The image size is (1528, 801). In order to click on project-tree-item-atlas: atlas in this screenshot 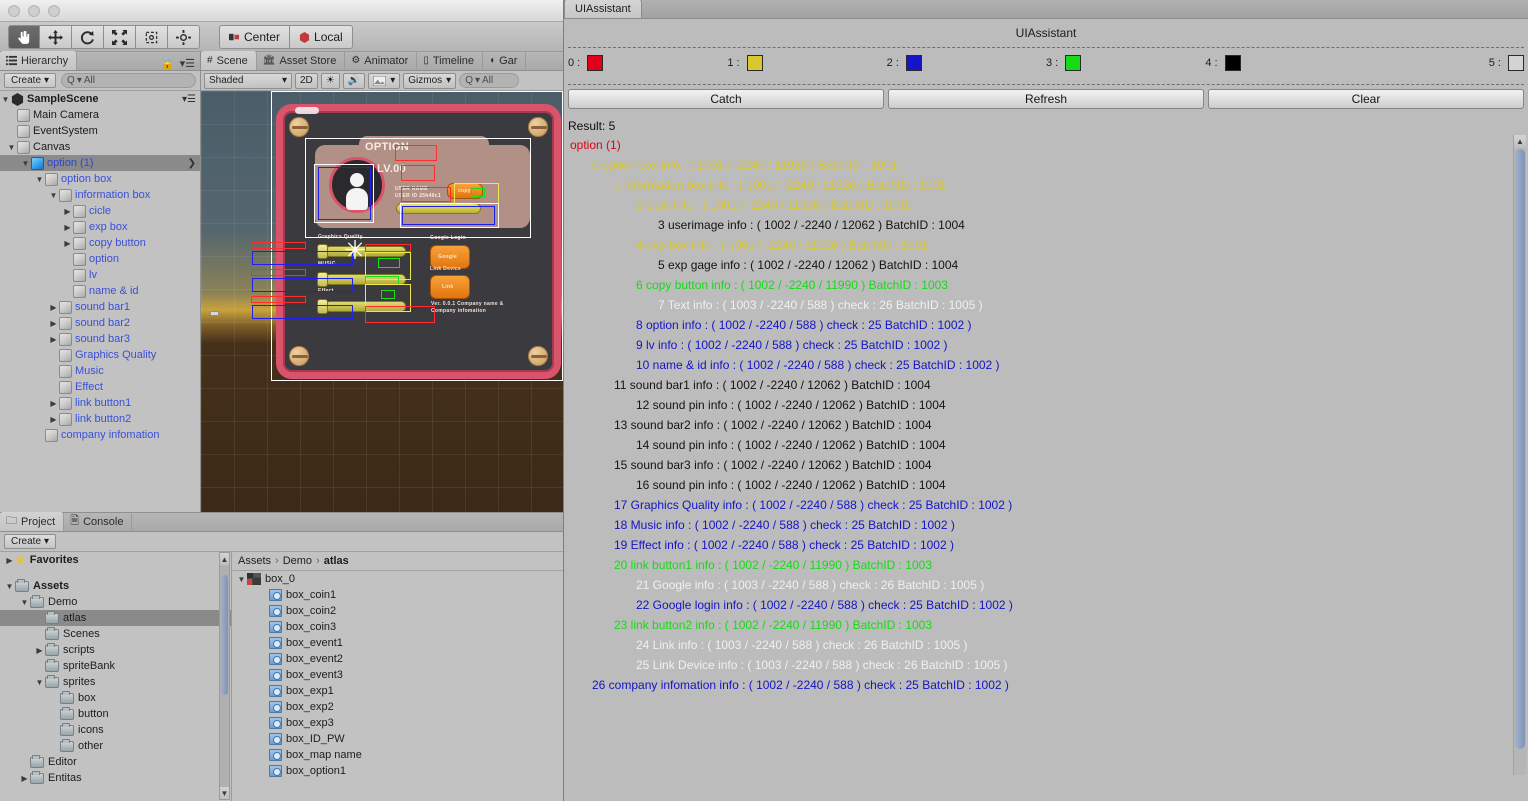, I will do `click(115, 618)`.